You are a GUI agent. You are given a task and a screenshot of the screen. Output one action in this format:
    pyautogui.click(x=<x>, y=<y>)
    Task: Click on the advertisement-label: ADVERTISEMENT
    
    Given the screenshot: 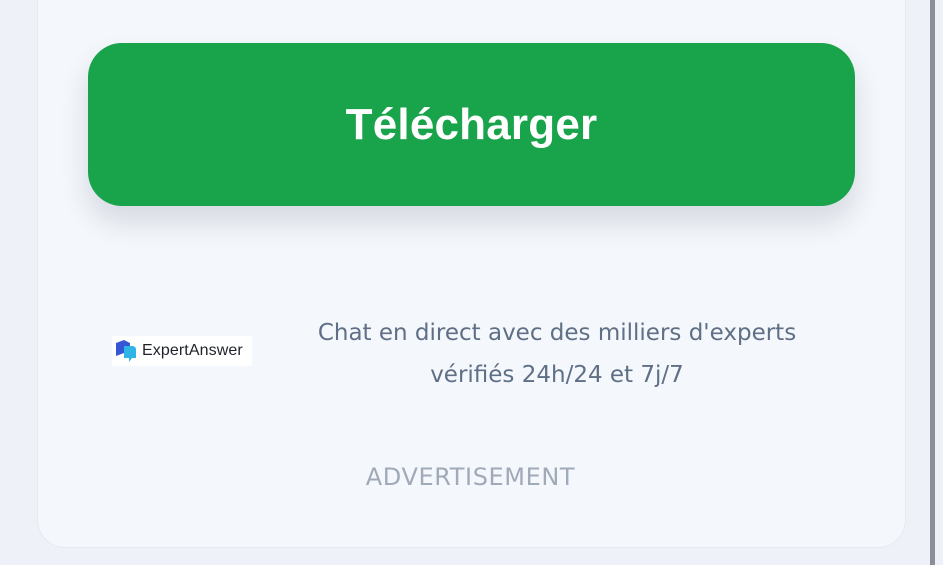 What is the action you would take?
    pyautogui.click(x=470, y=477)
    